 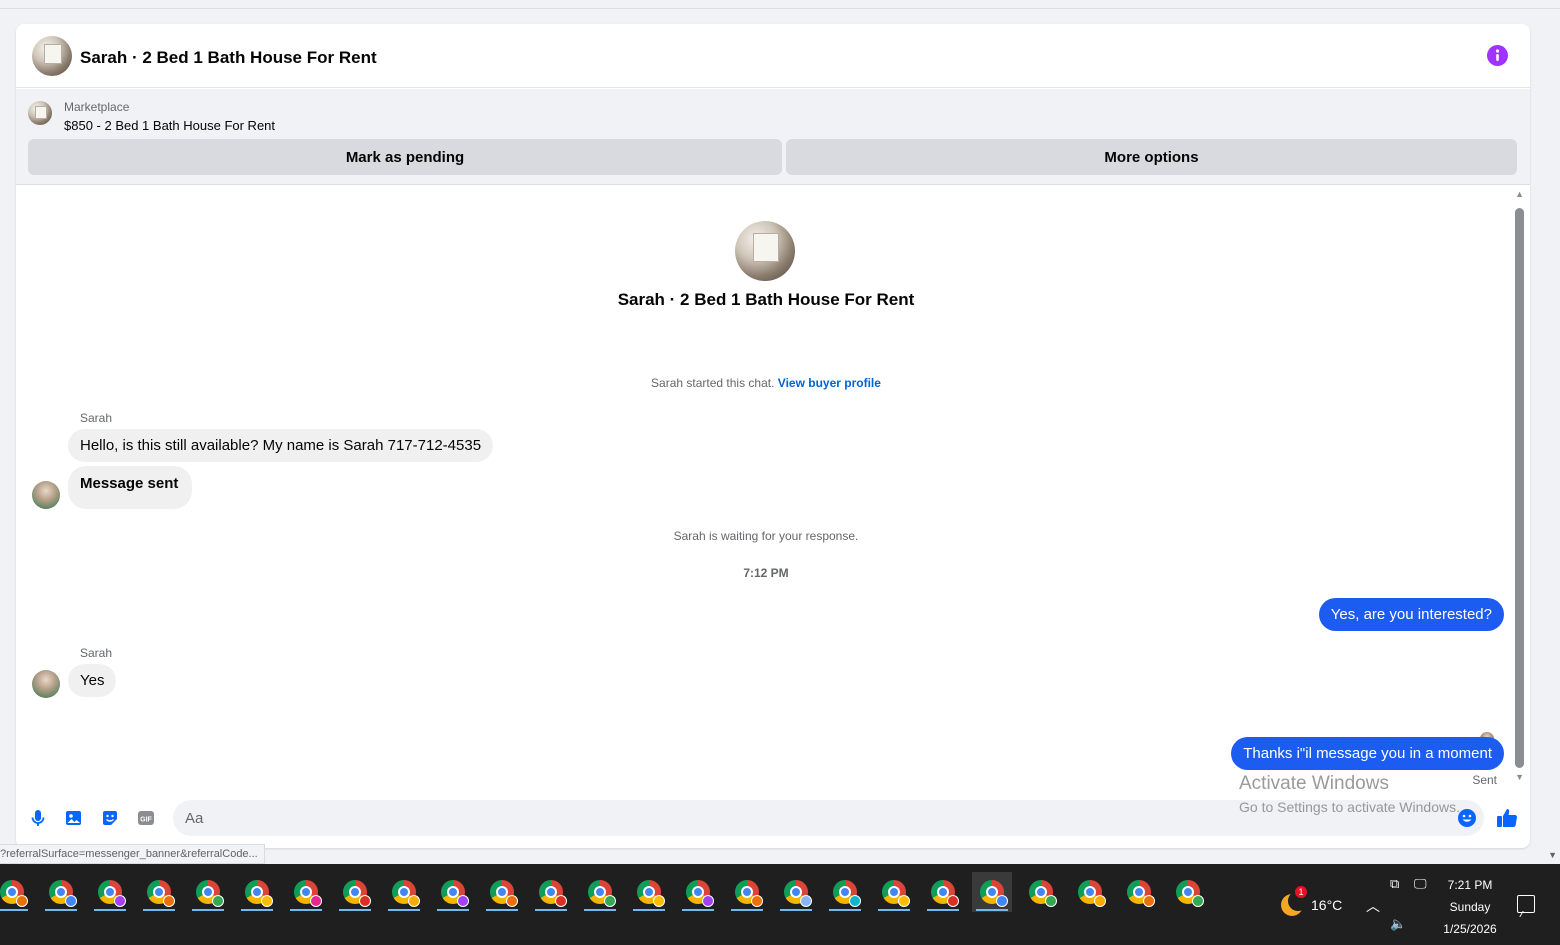 I want to click on message-input, so click(x=828, y=818).